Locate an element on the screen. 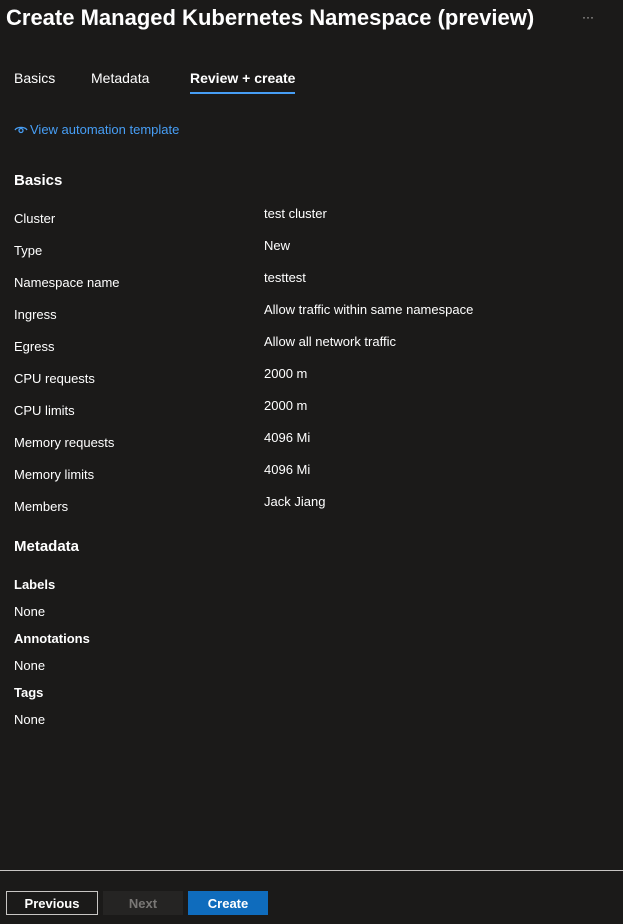  labels-heading: Labels is located at coordinates (35, 584).